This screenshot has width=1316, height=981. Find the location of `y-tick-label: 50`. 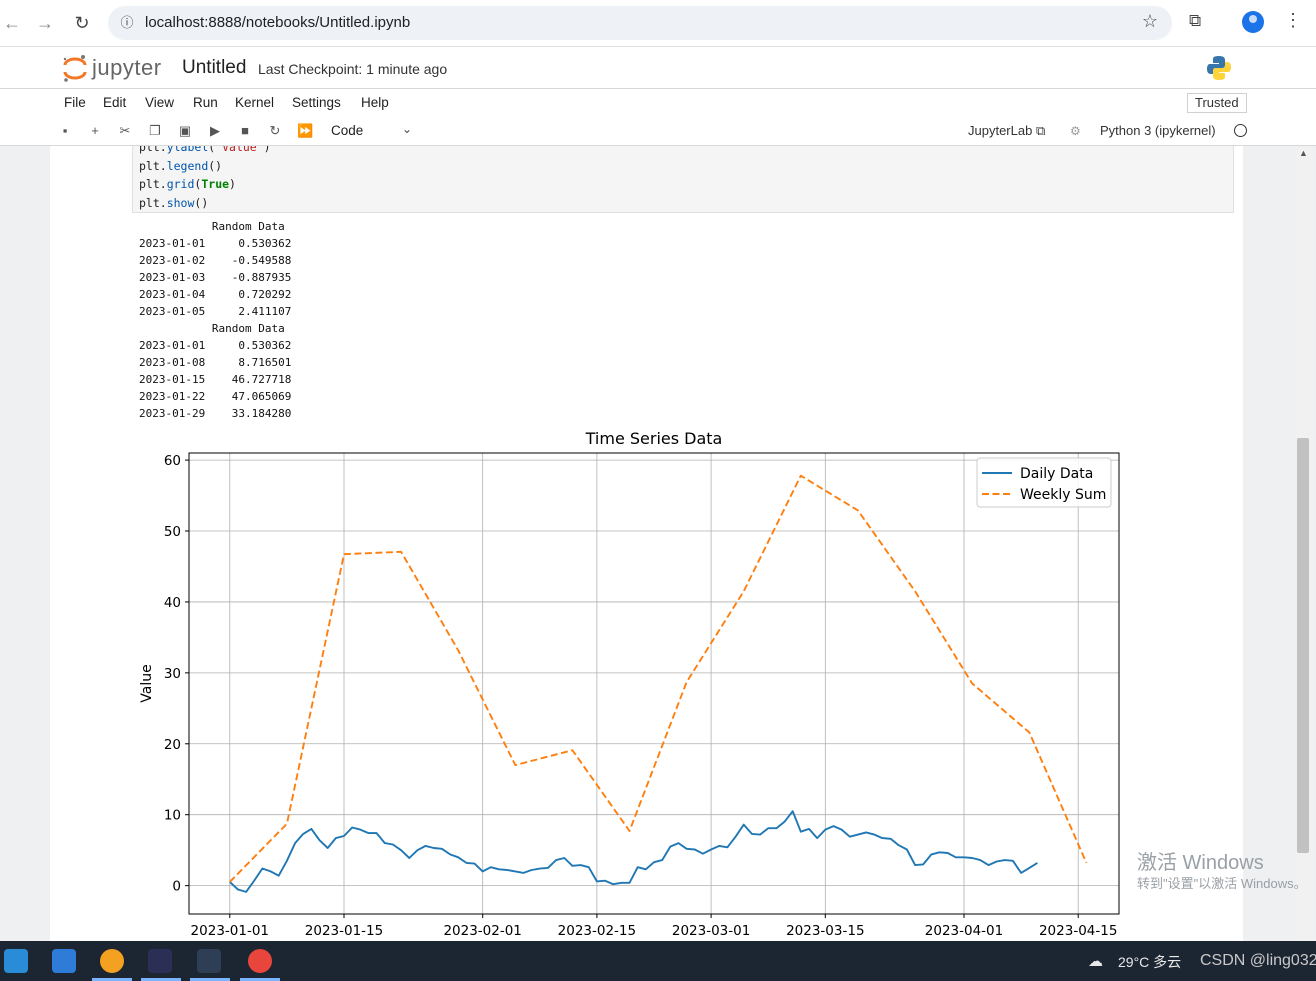

y-tick-label: 50 is located at coordinates (172, 532).